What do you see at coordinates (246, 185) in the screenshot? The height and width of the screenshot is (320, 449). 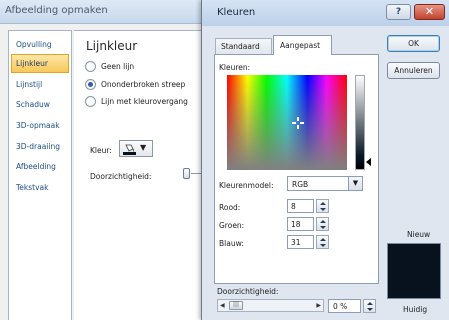 I see `color-model-label: Kleurenmodel:` at bounding box center [246, 185].